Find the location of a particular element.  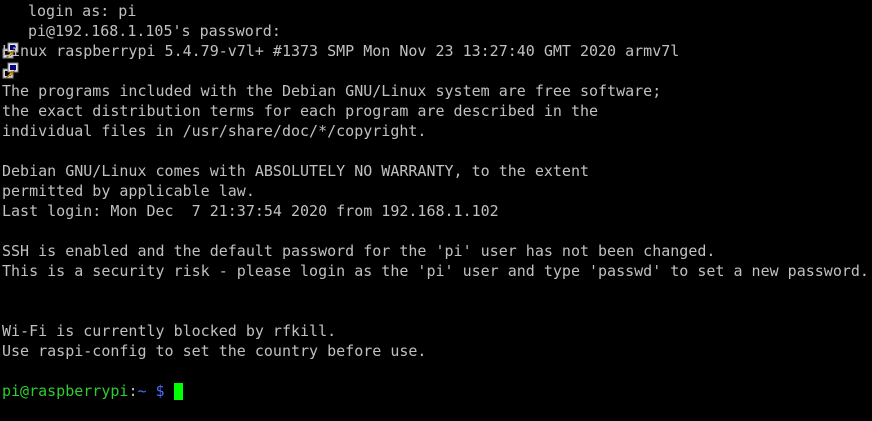

text-cursor is located at coordinates (178, 391).